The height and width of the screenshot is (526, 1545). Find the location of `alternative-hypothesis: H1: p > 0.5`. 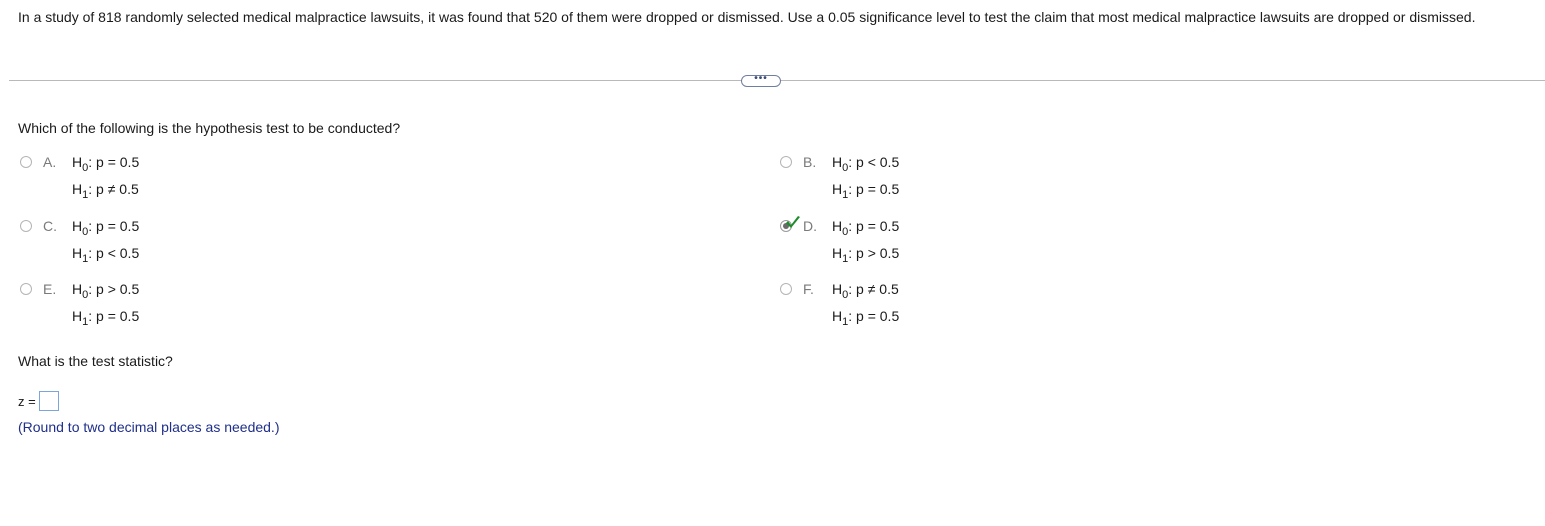

alternative-hypothesis: H1: p > 0.5 is located at coordinates (866, 255).